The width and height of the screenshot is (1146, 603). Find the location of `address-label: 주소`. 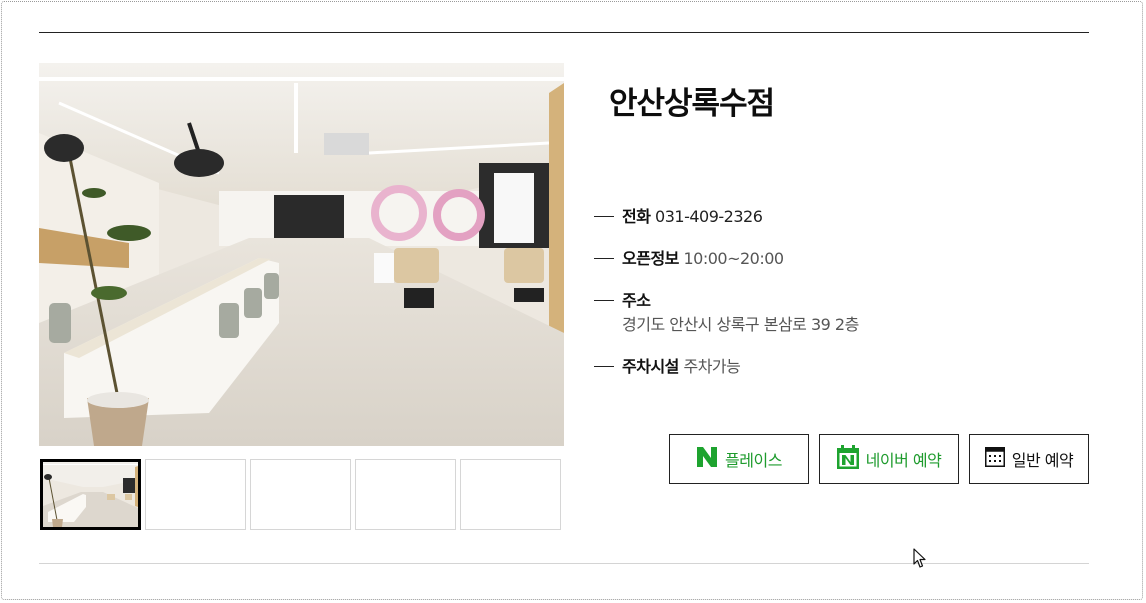

address-label: 주소 is located at coordinates (636, 300).